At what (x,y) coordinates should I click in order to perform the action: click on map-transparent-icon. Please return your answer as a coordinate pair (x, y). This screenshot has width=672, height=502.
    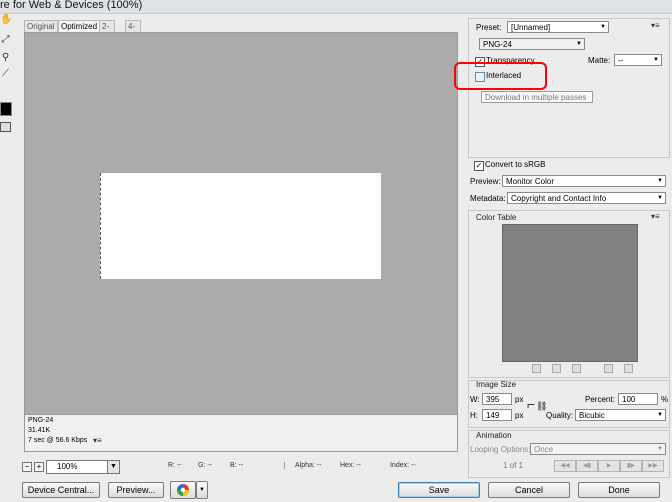
    Looking at the image, I should click on (536, 368).